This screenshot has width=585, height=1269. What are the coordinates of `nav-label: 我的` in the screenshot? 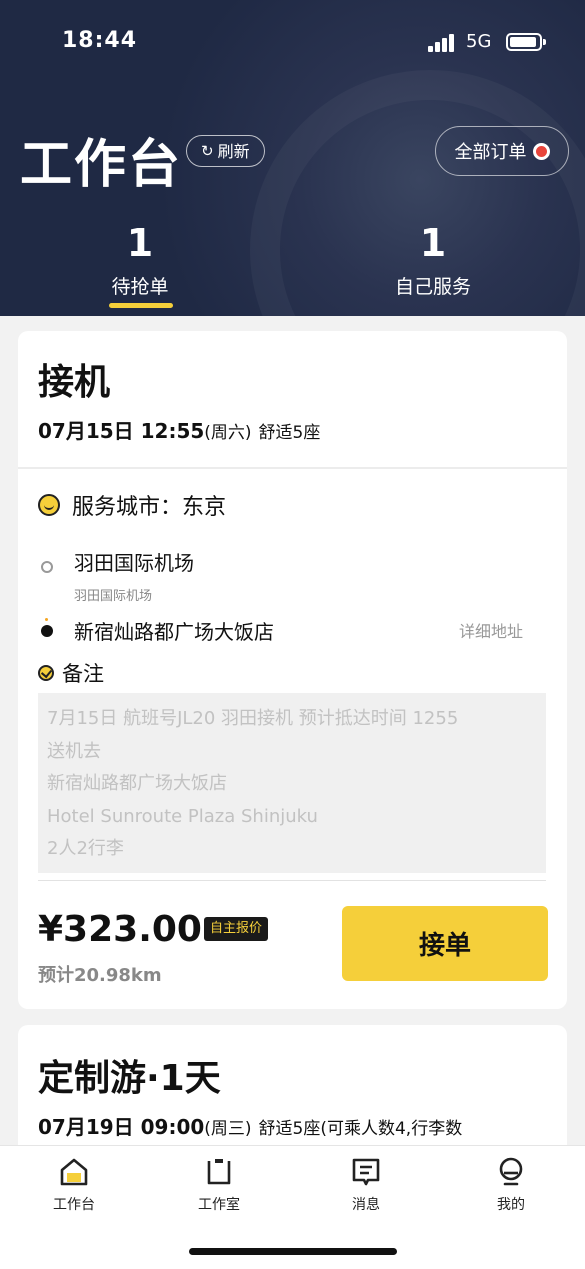 It's located at (511, 1205).